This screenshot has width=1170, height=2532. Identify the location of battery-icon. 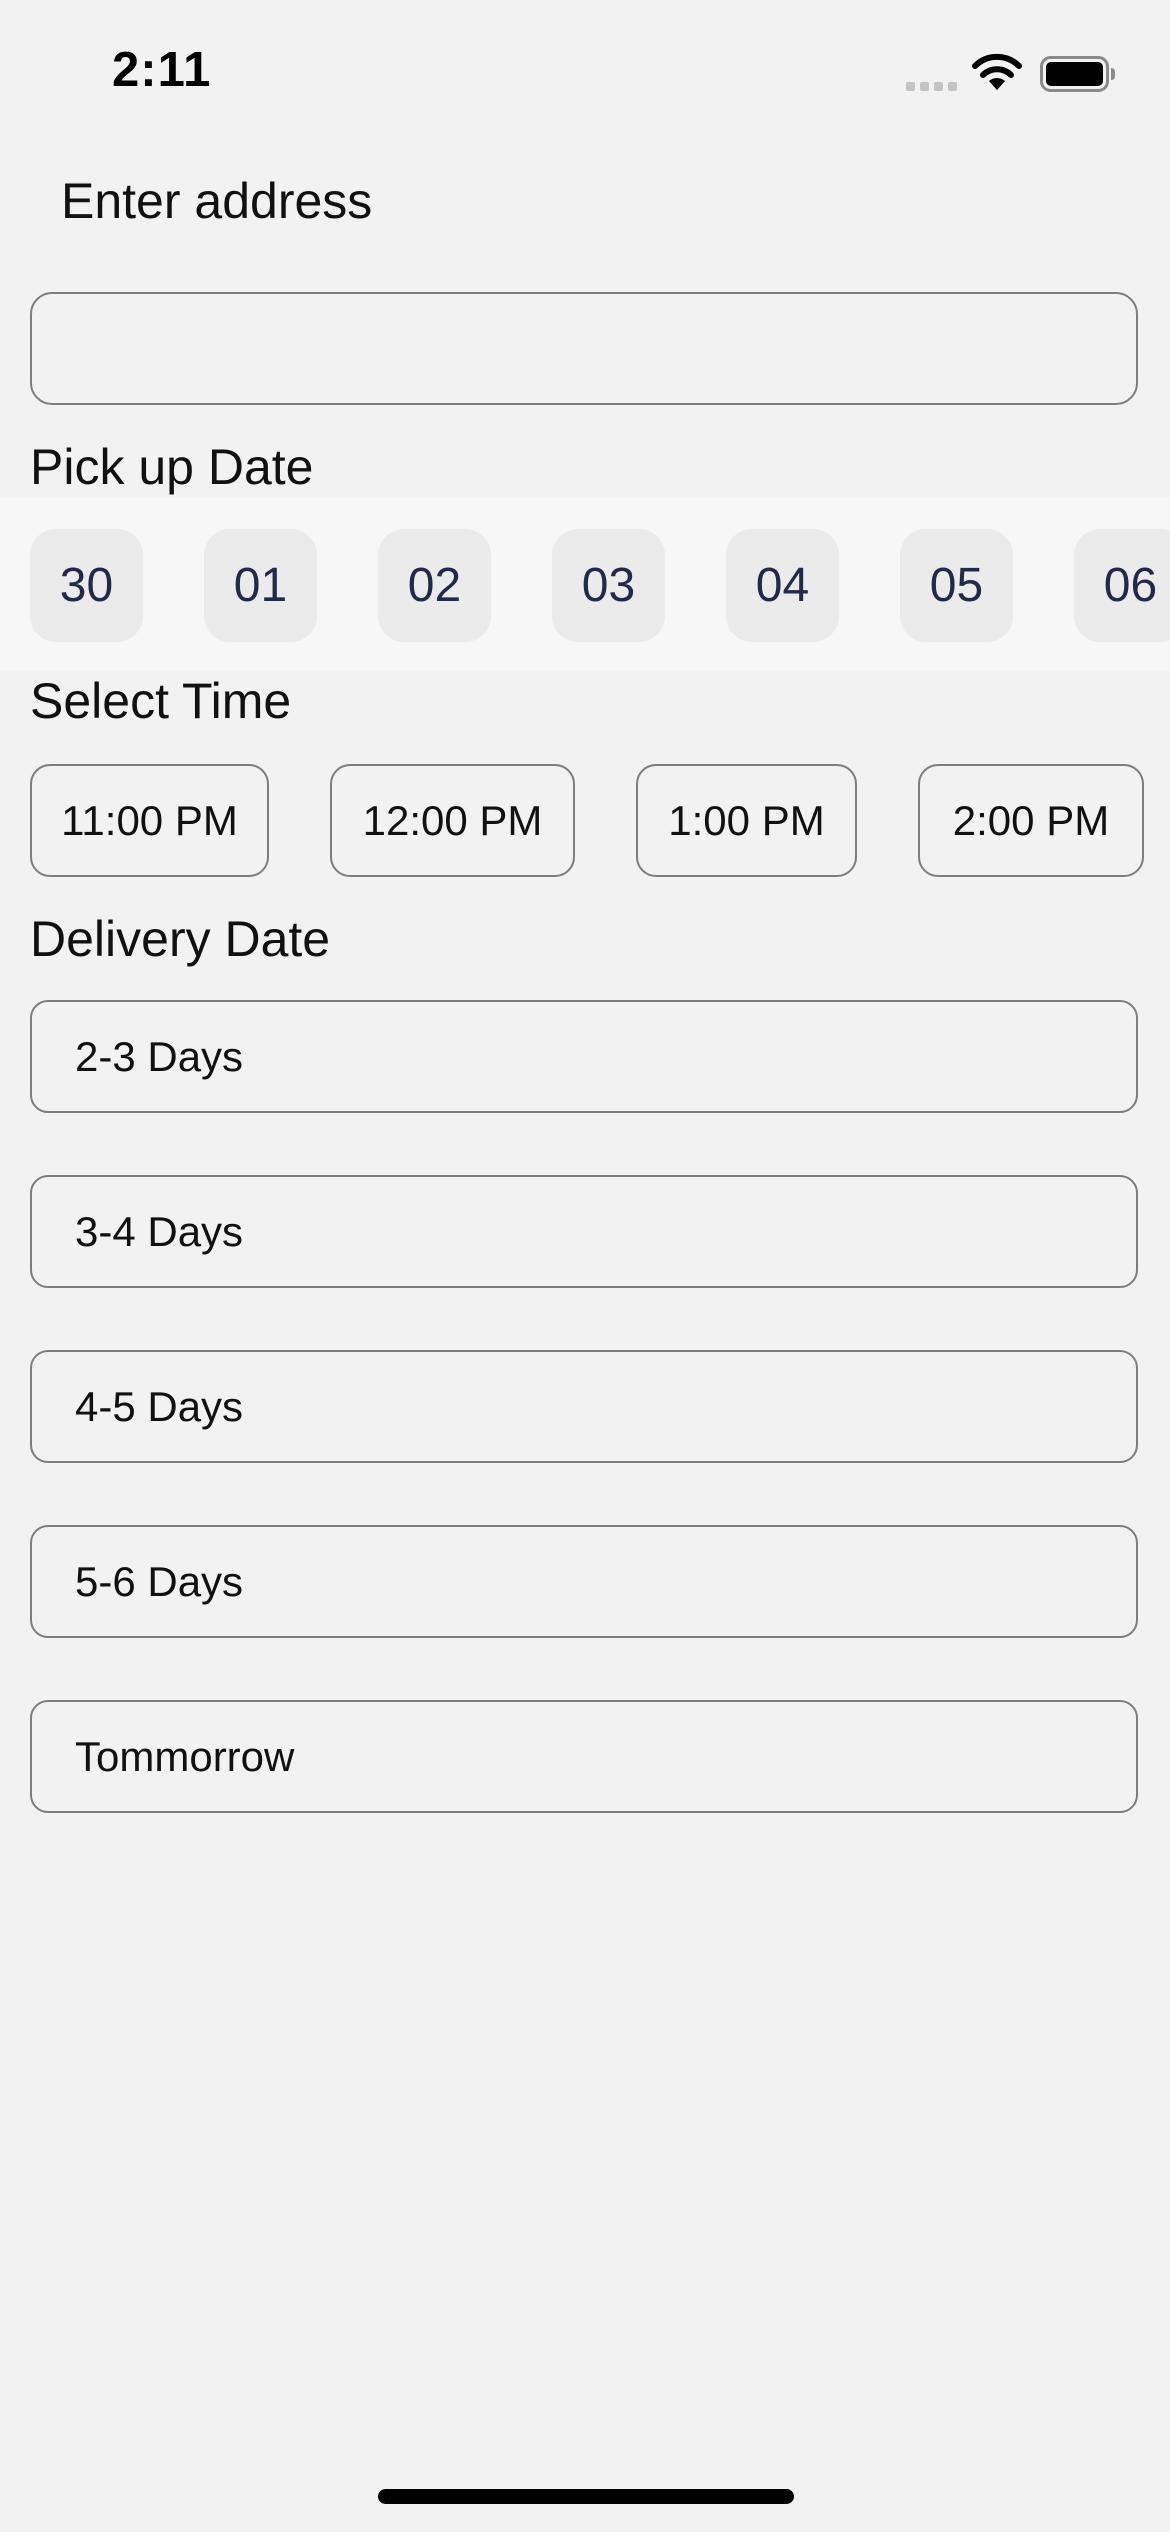
(1077, 74).